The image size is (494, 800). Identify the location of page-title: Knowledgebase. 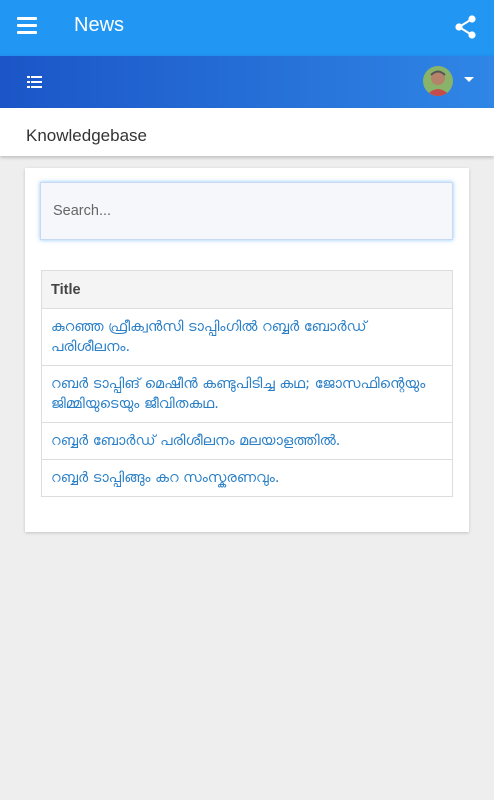
(86, 135).